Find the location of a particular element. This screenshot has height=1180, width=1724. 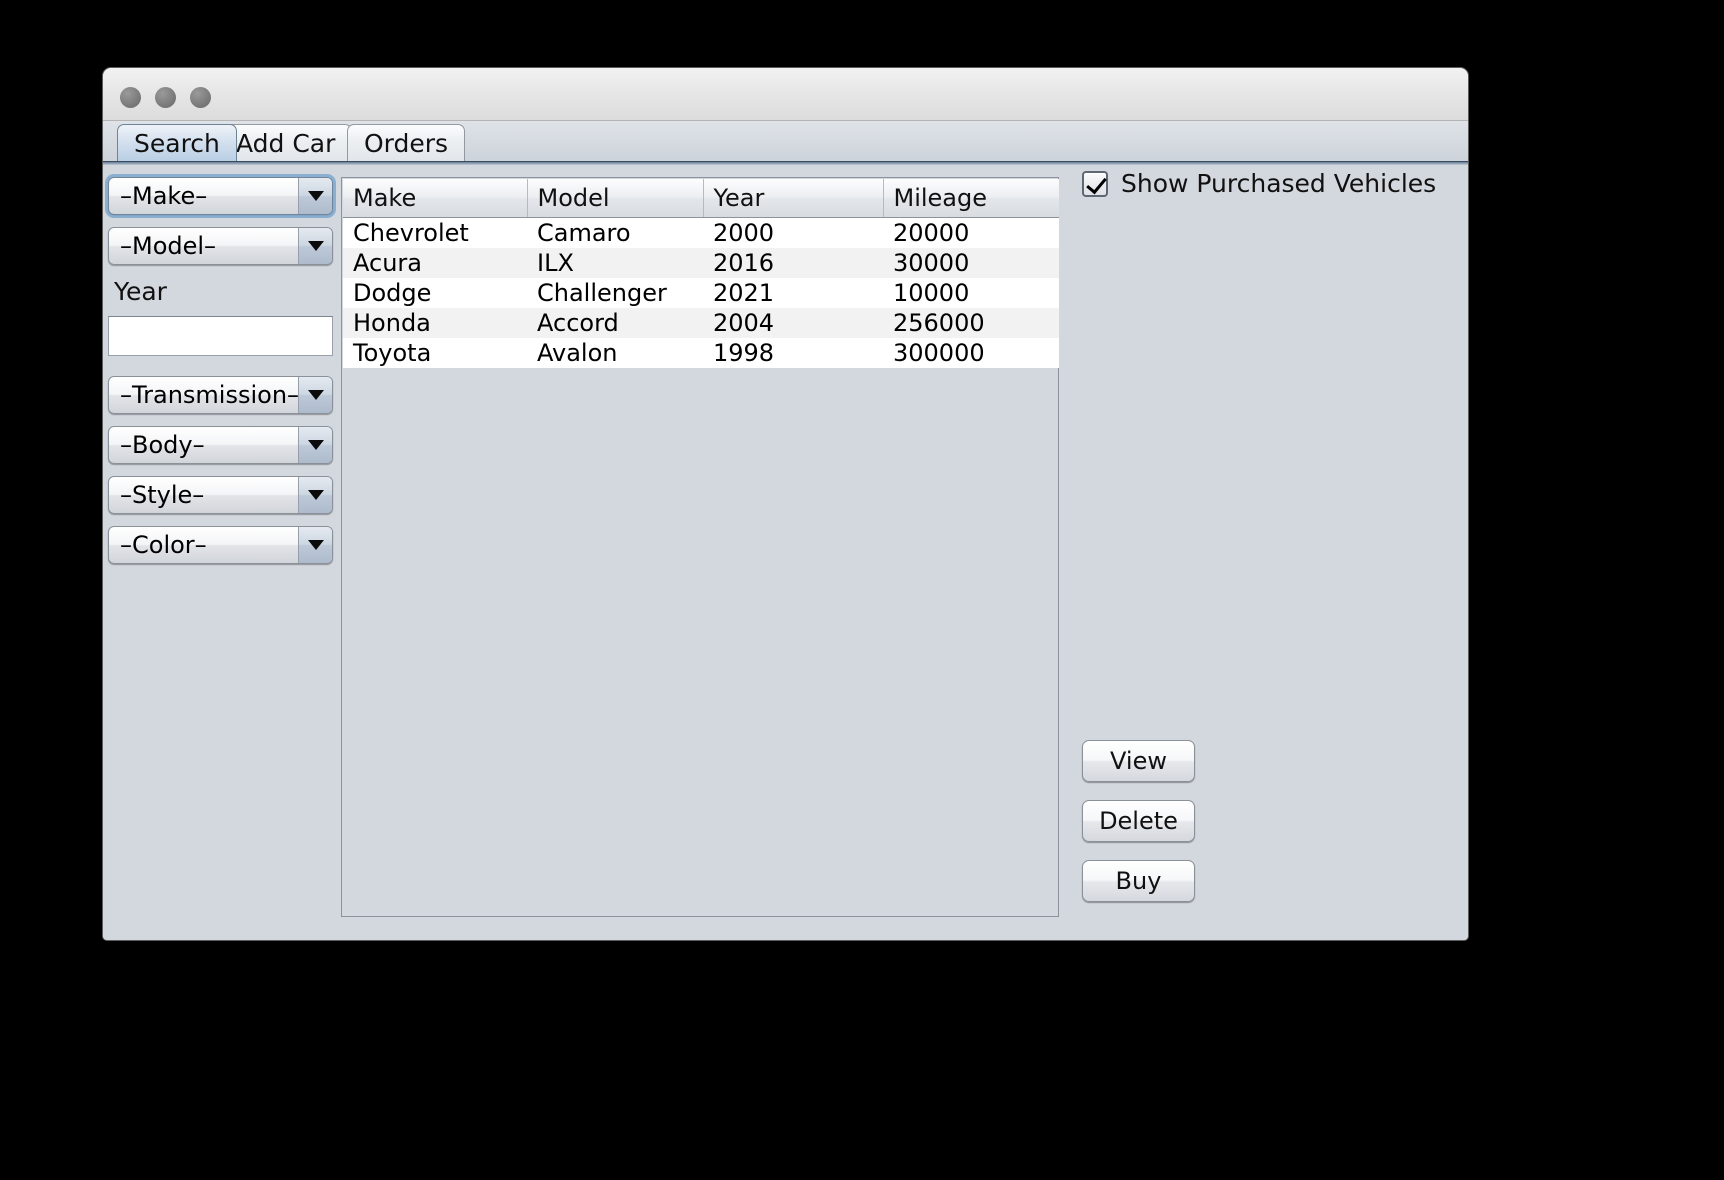

year-label: Year is located at coordinates (140, 291).